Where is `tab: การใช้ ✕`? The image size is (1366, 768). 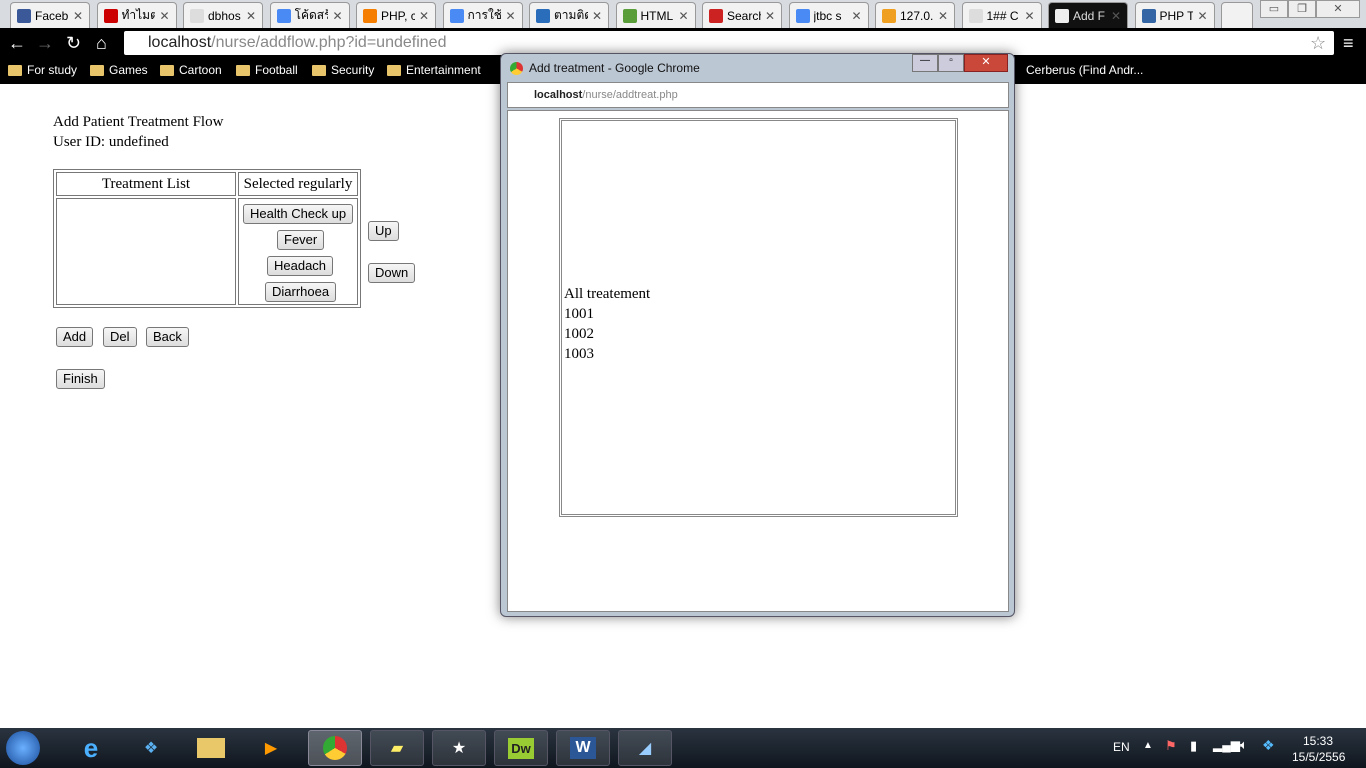
tab: การใช้ ✕ is located at coordinates (482, 15).